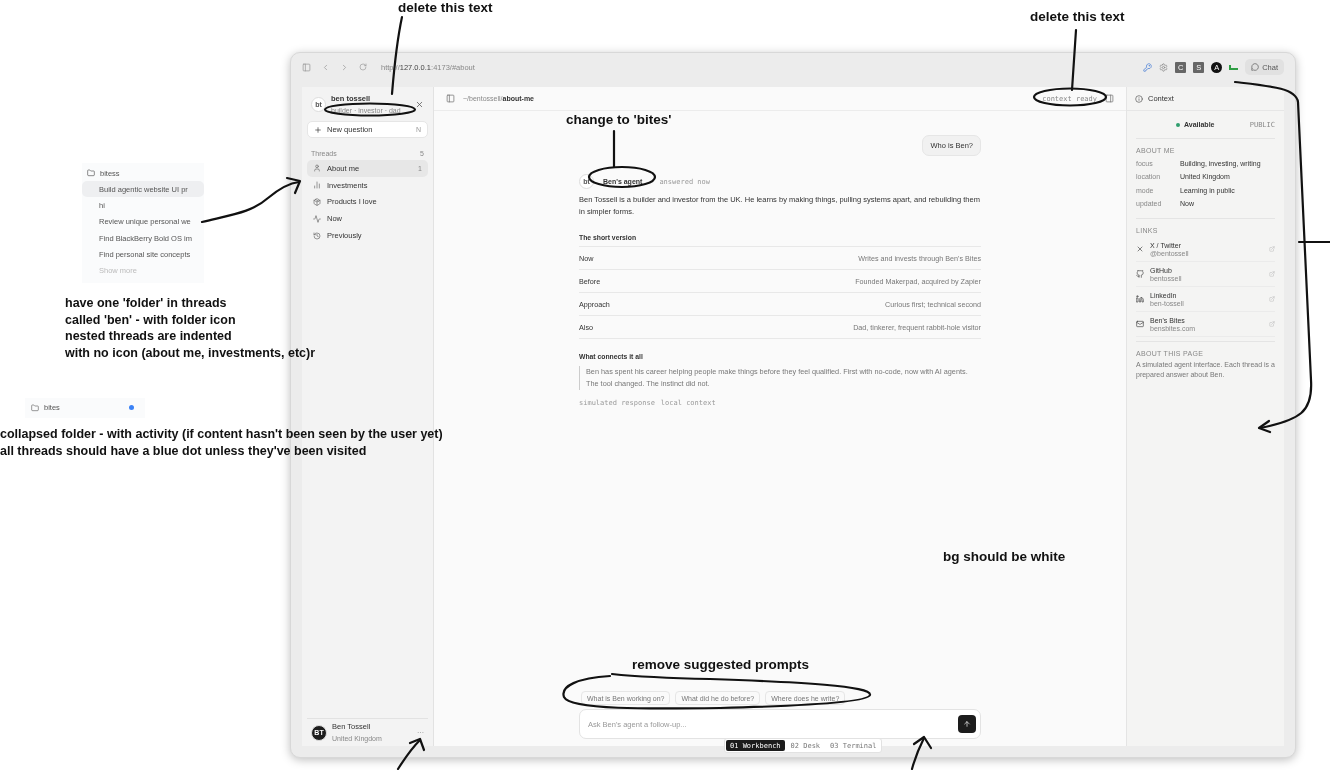 This screenshot has width=1330, height=770. I want to click on sidebar-toggle-icon, so click(450, 98).